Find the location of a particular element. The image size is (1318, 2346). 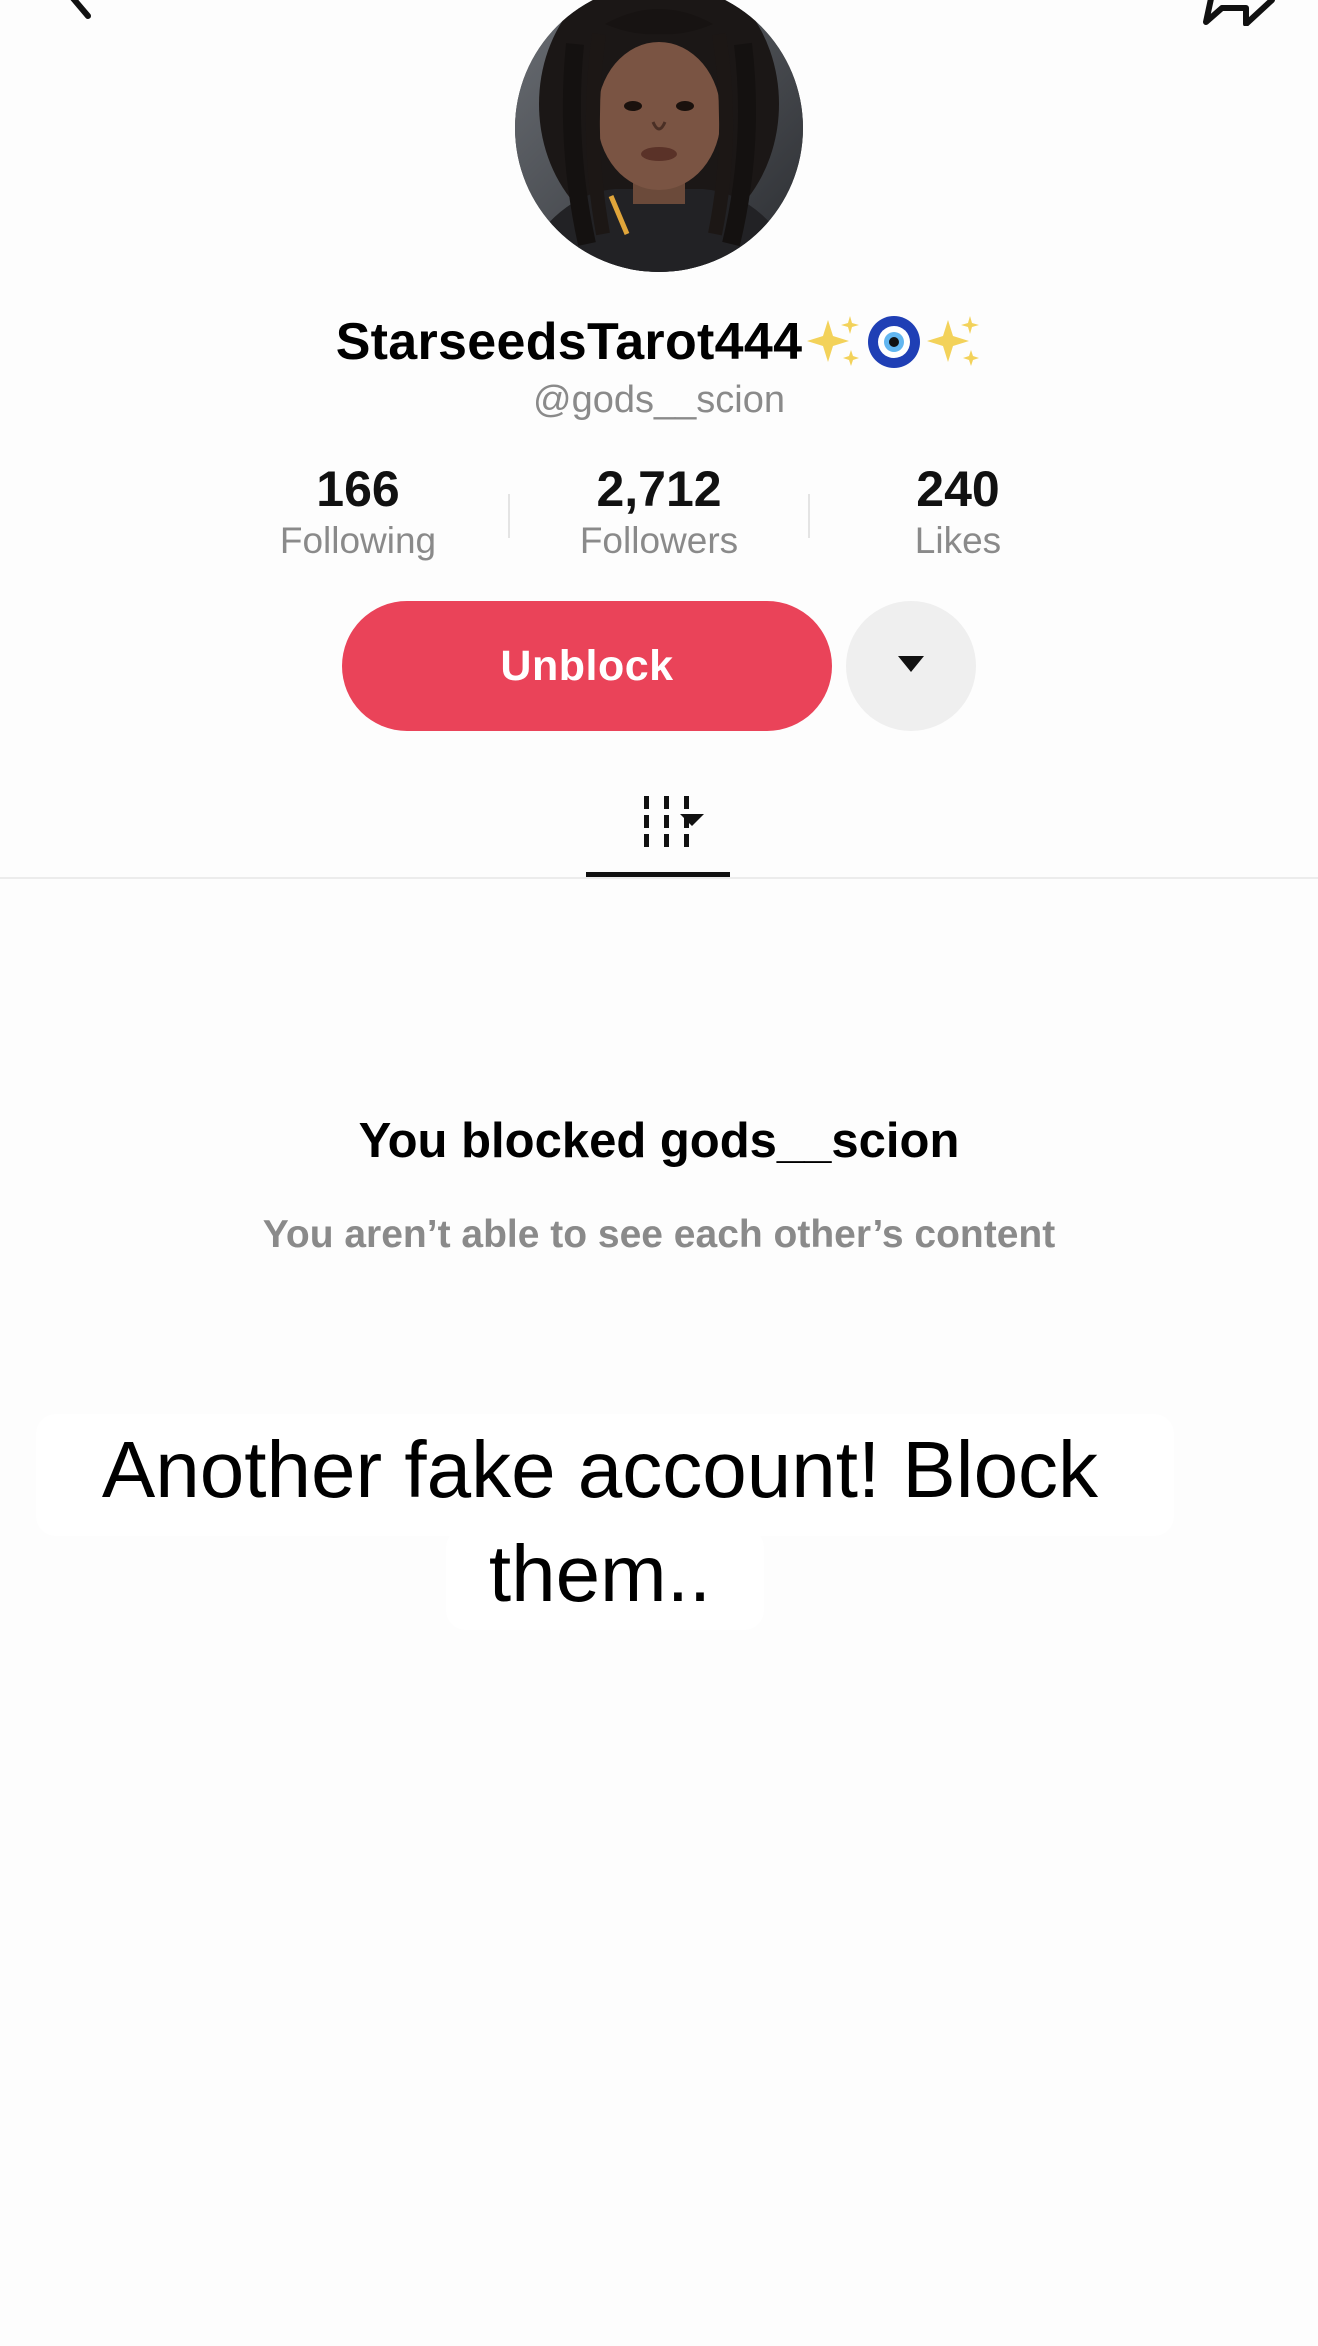

display-name: StarseedsTarot444 is located at coordinates (569, 342).